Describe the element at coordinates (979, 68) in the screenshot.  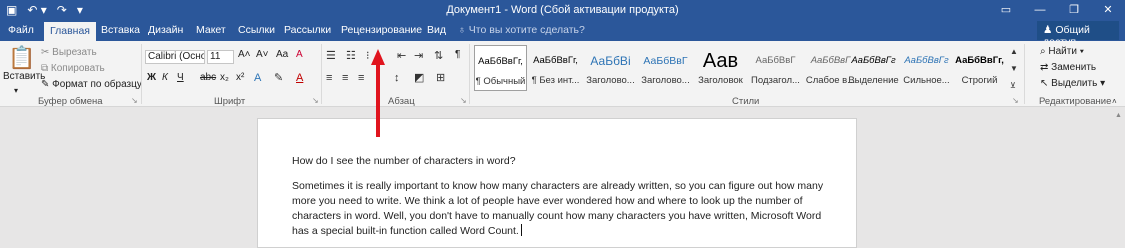
I see `style-strong: АаБбВвГг, Строгий` at that location.